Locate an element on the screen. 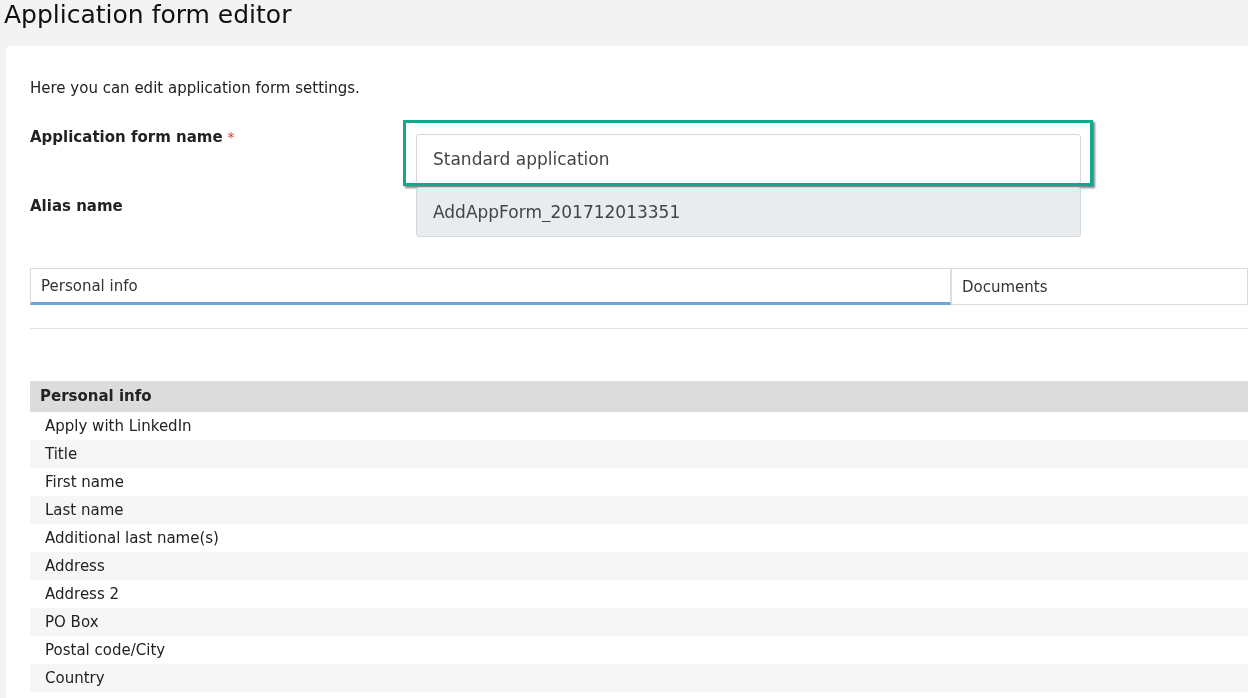 The image size is (1248, 698). list-row: Title is located at coordinates (639, 454).